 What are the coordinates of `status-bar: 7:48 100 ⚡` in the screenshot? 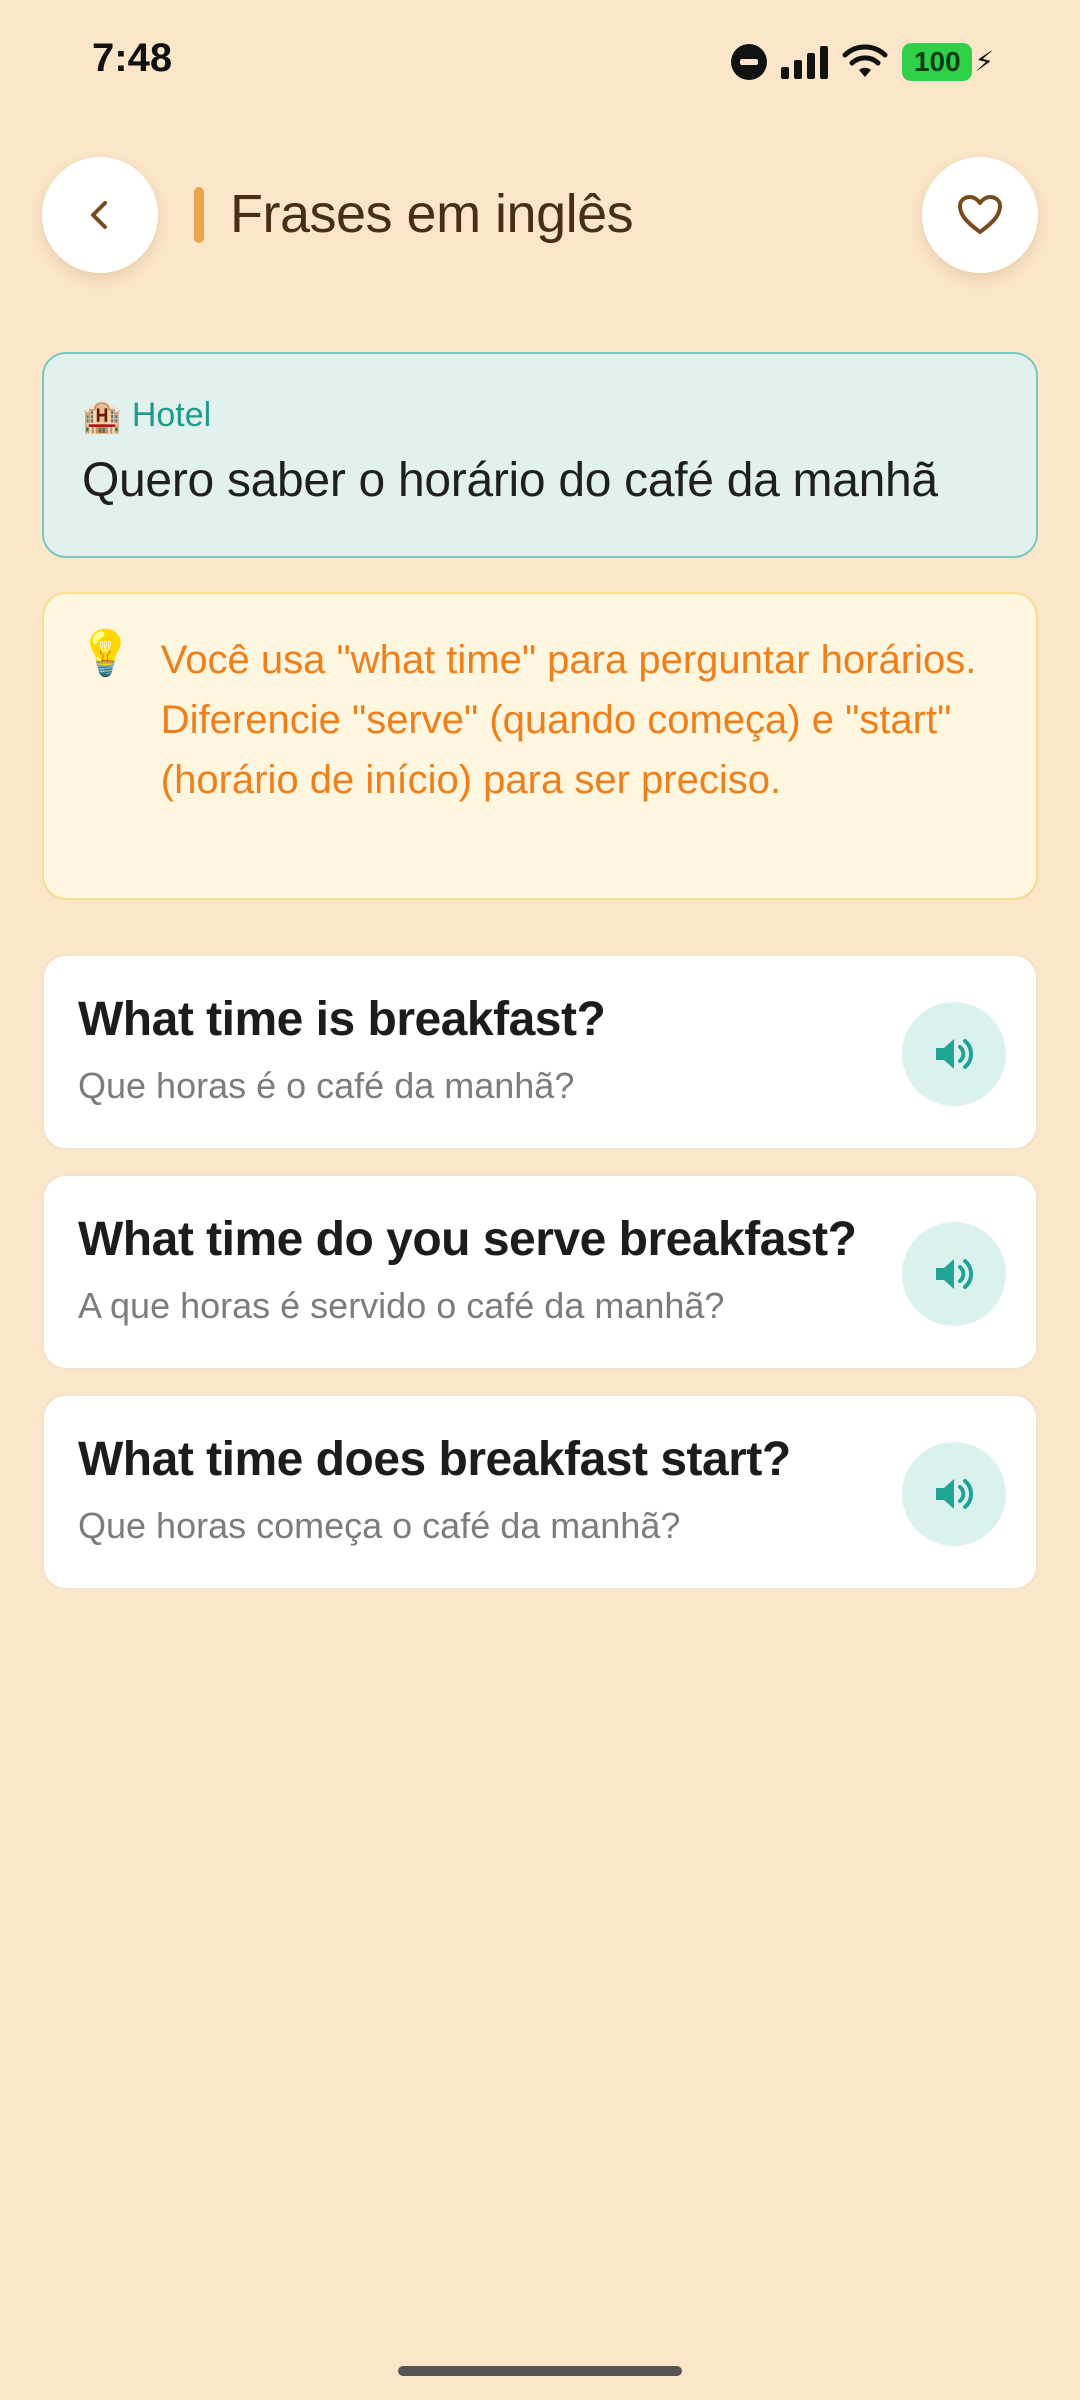 It's located at (540, 60).